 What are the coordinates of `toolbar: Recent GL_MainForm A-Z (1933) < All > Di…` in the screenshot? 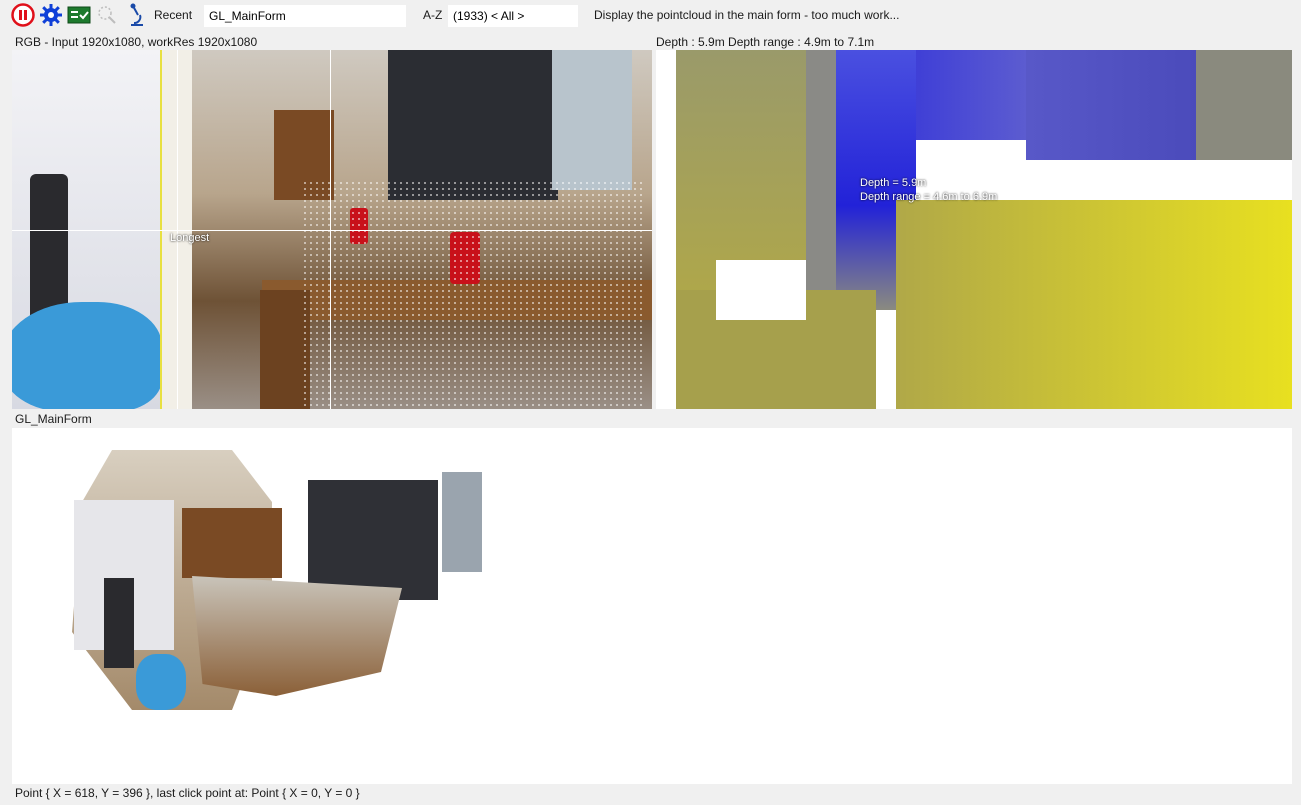 It's located at (650, 16).